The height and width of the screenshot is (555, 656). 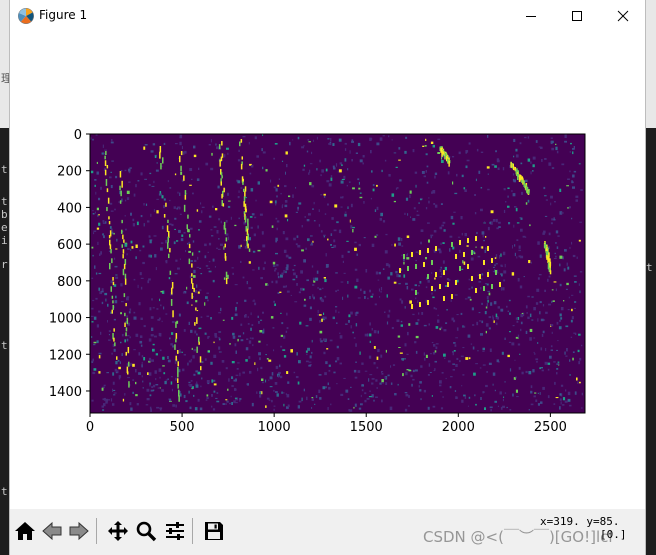 What do you see at coordinates (327, 532) in the screenshot?
I see `navigation-toolbar: CSDN @<(￣︶￣)[GO!]lcl x=319. y=85. [0.]` at bounding box center [327, 532].